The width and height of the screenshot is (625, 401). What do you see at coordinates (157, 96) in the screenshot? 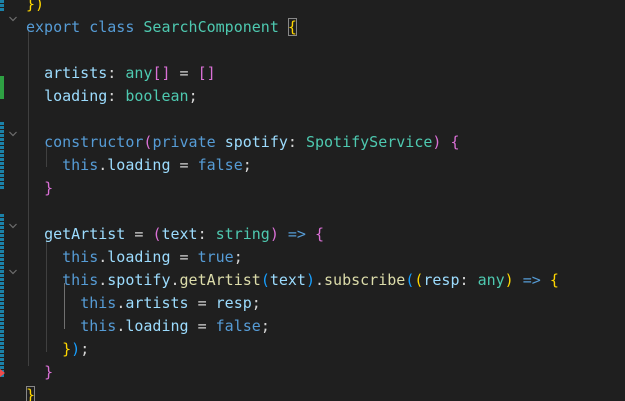
I see `code-token: boolean` at bounding box center [157, 96].